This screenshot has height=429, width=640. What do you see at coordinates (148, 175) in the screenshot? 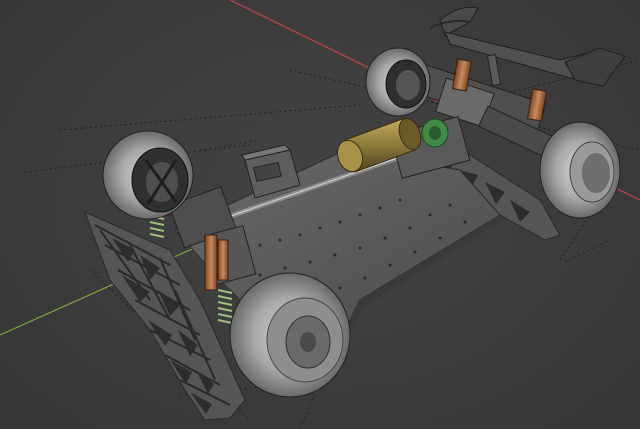
I see `front-left-tire` at bounding box center [148, 175].